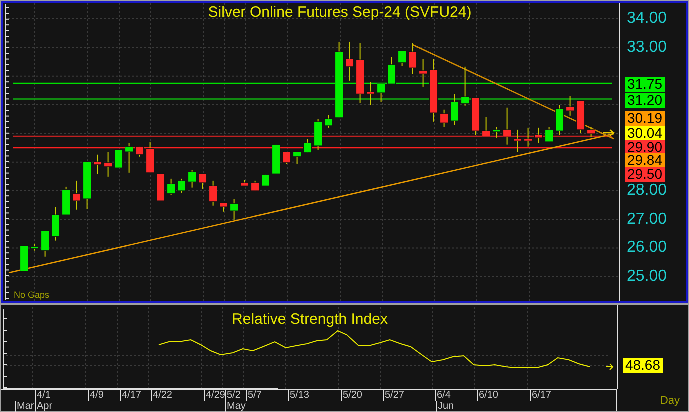 This screenshot has height=412, width=689. I want to click on chart-title: Silver Online Futures Sep-24 (SVFU24), so click(340, 12).